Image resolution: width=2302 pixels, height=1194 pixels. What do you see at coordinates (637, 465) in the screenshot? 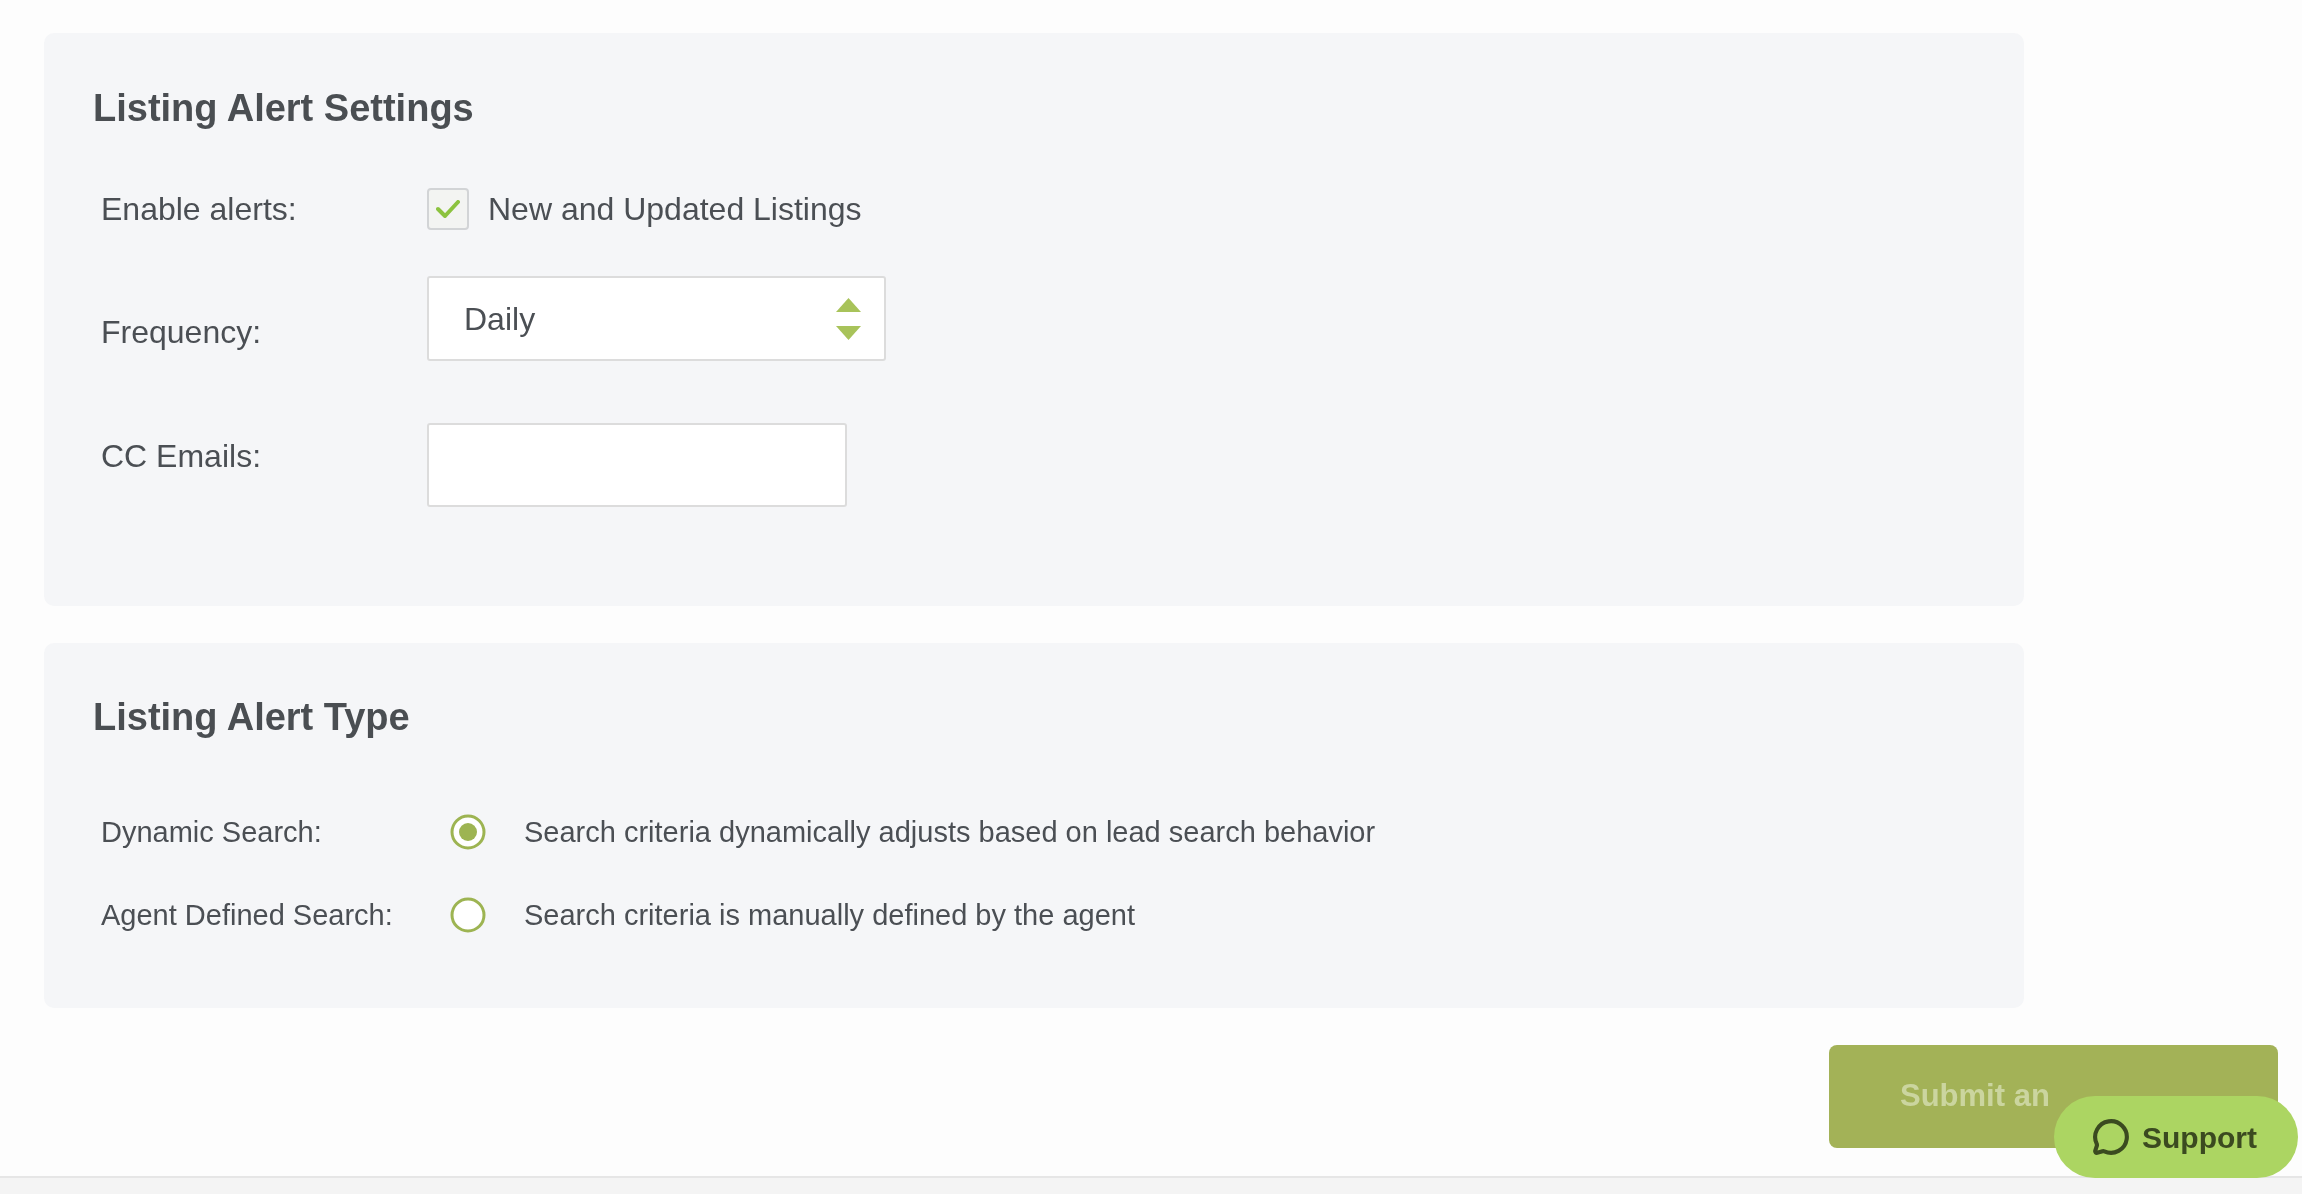
I see `input-field` at bounding box center [637, 465].